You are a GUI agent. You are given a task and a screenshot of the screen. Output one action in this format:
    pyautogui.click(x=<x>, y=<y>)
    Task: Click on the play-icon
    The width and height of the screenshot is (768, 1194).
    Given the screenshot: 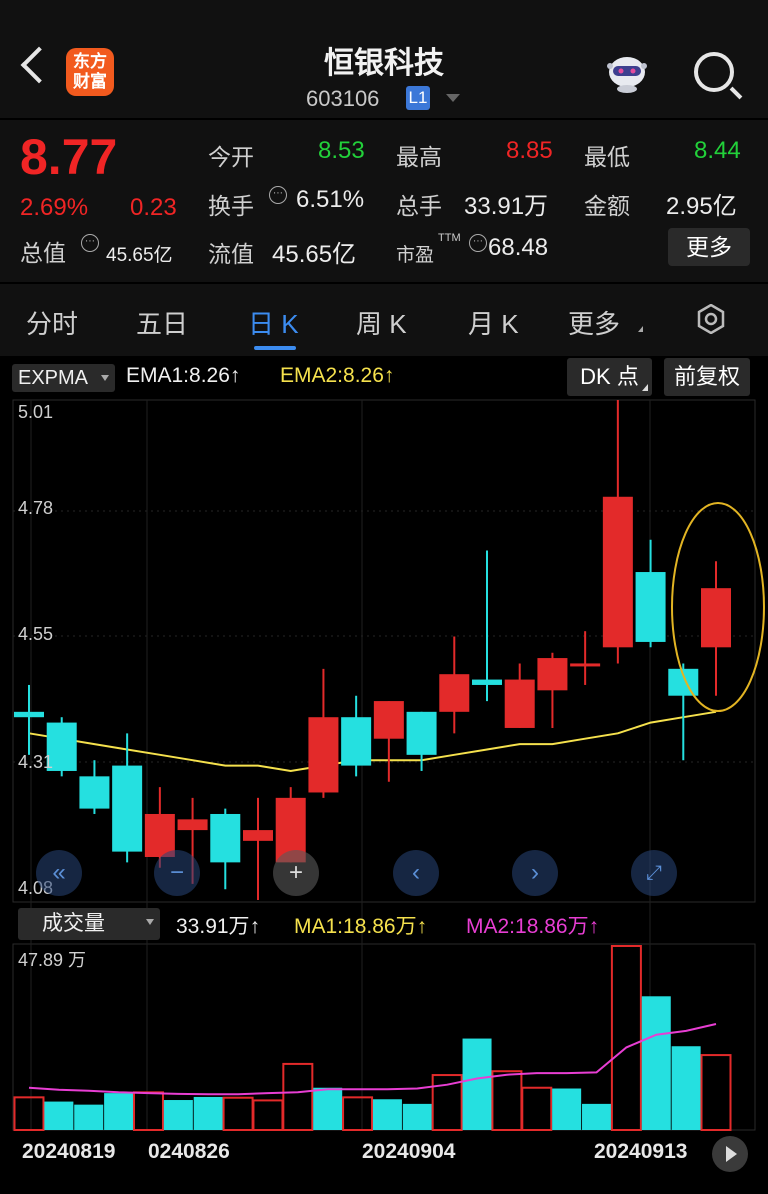 What is the action you would take?
    pyautogui.click(x=730, y=1154)
    